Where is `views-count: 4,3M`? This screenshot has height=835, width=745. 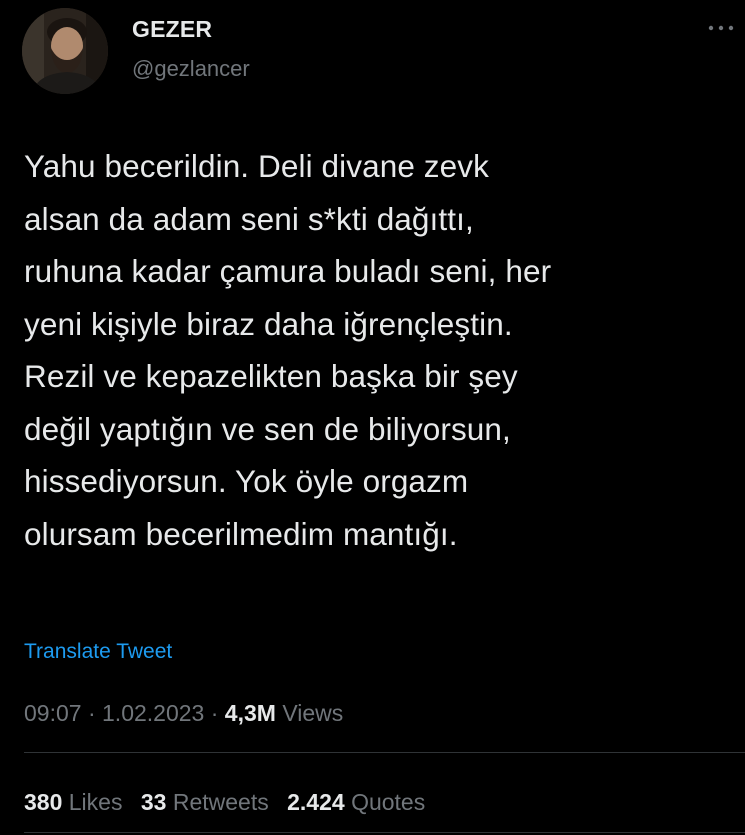
views-count: 4,3M is located at coordinates (250, 713).